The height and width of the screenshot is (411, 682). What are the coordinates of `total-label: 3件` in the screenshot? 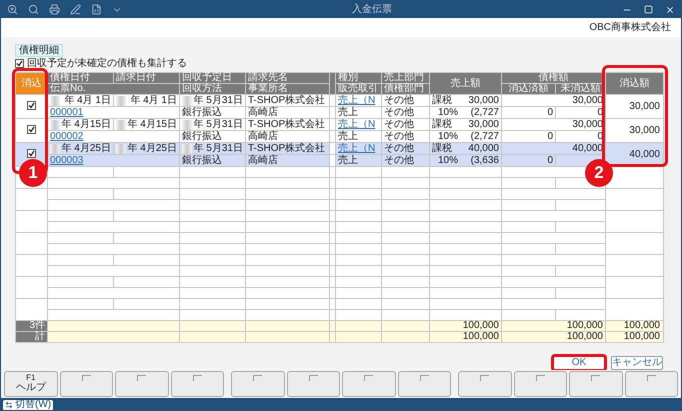 It's located at (32, 326).